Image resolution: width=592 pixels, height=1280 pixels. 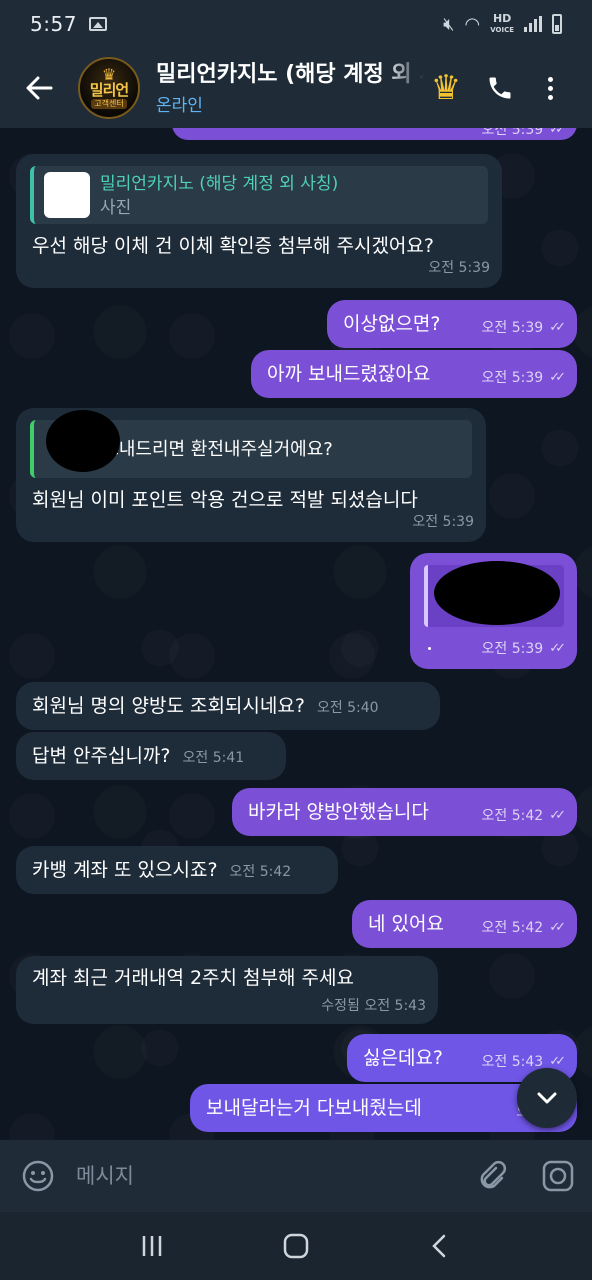 I want to click on message-bubble-outgoing: 오전 5:39 ✓✓, so click(x=374, y=134).